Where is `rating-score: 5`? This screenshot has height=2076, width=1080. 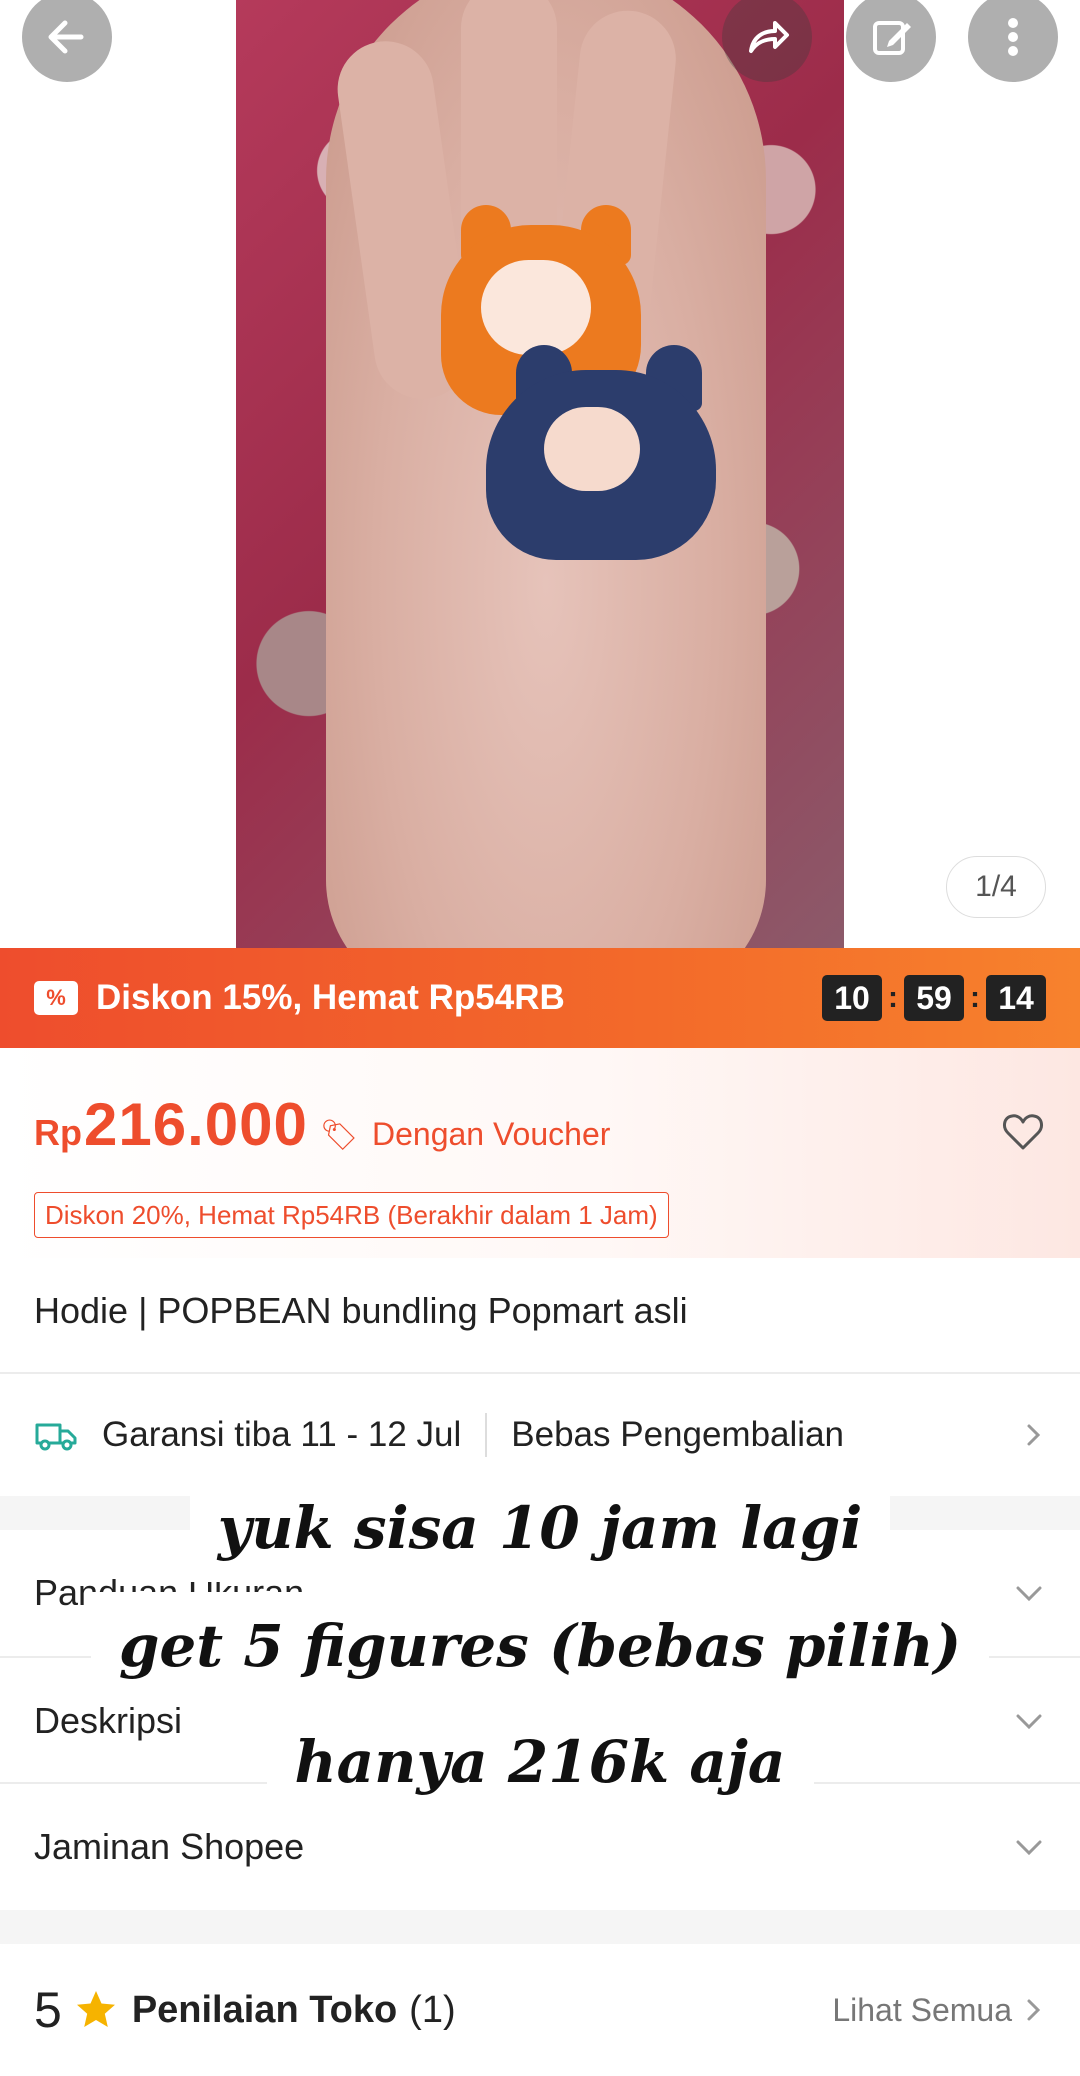
rating-score: 5 is located at coordinates (48, 2010).